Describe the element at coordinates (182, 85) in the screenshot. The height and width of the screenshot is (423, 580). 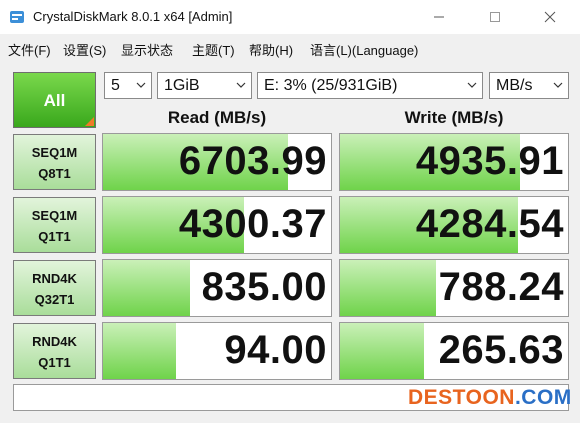
I see `test-size-value: 1GiB` at that location.